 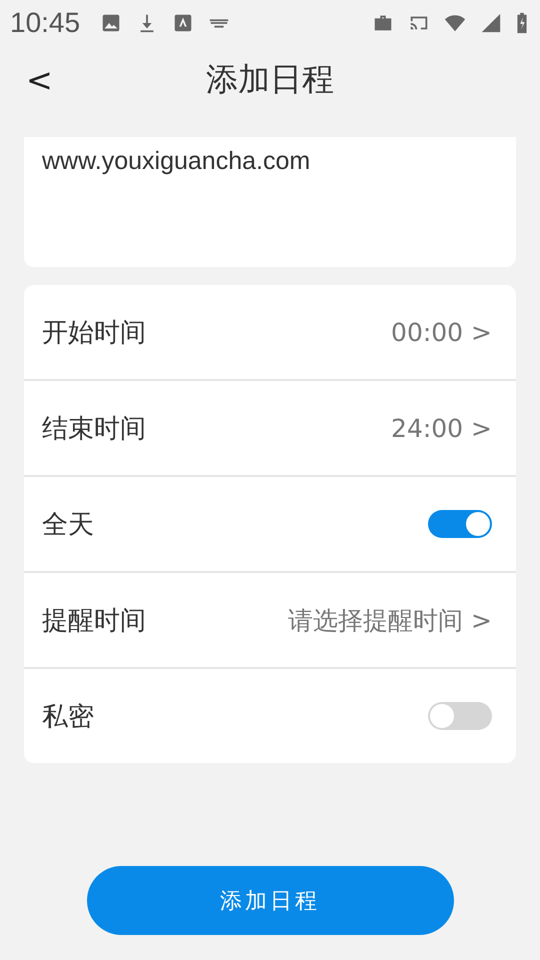 What do you see at coordinates (270, 621) in the screenshot?
I see `settings-row: 提醒时间 请选择提醒时间 >` at bounding box center [270, 621].